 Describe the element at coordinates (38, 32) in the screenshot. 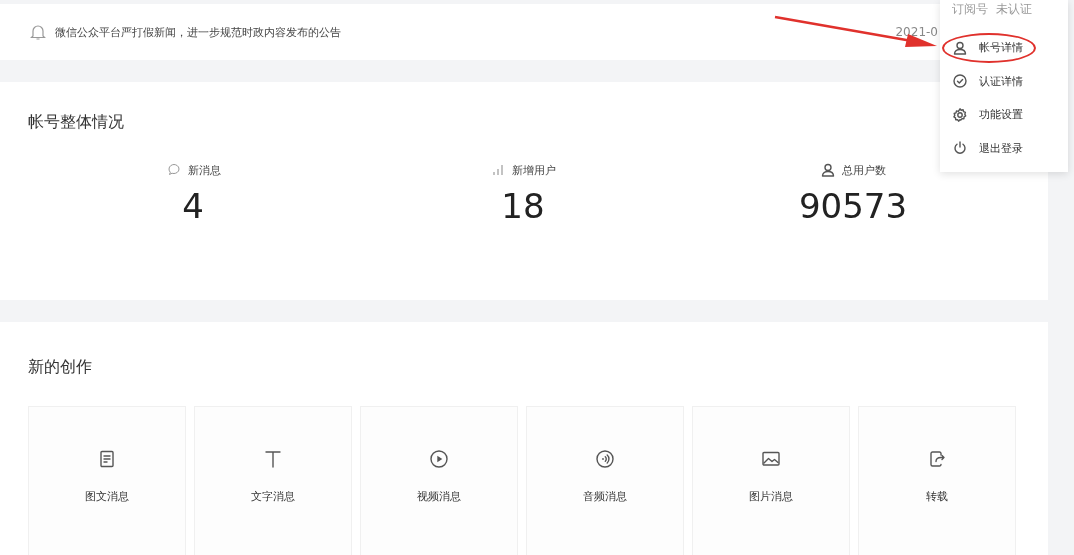

I see `bell-icon` at that location.